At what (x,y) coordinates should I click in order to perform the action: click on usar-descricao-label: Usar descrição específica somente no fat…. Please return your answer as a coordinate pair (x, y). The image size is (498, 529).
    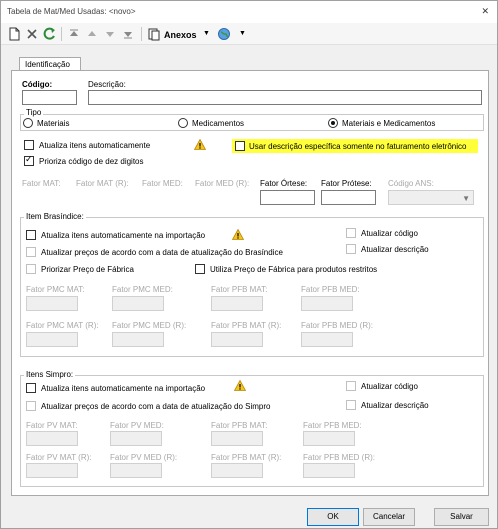
    Looking at the image, I should click on (358, 146).